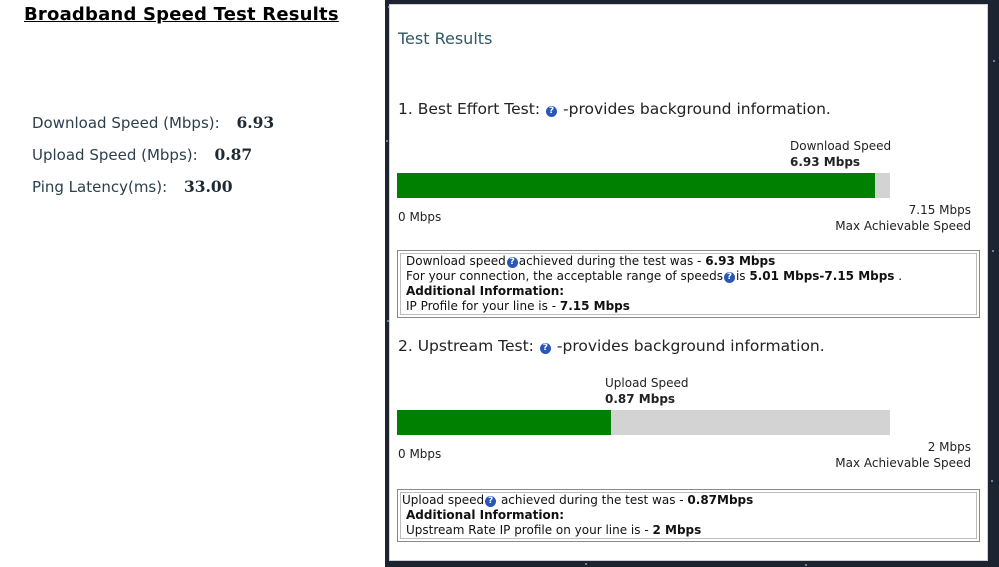 The width and height of the screenshot is (999, 567). I want to click on download-summary-row: Download Speed (Mbps): 6.93, so click(153, 129).